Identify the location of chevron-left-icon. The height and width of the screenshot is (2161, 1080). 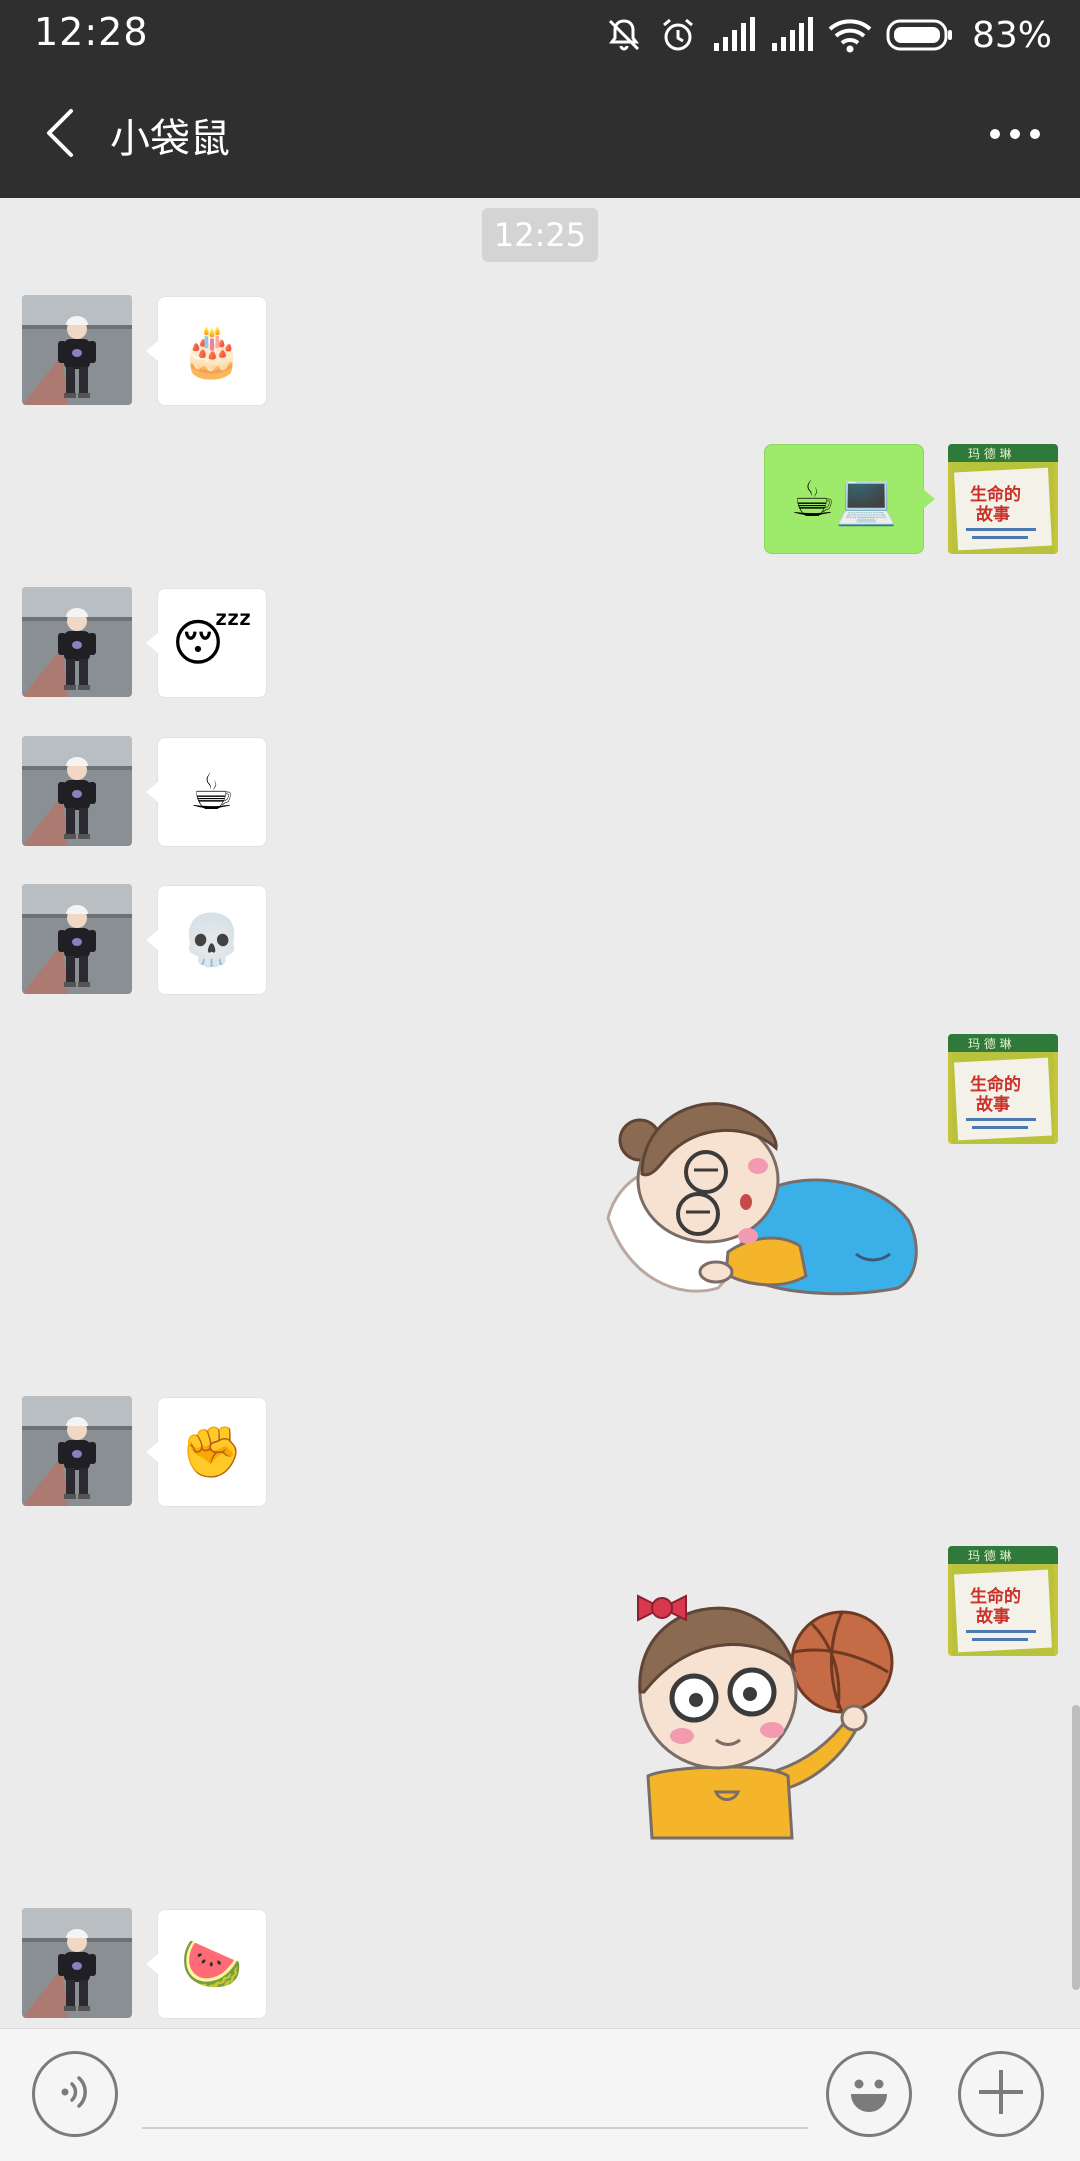
(60, 135).